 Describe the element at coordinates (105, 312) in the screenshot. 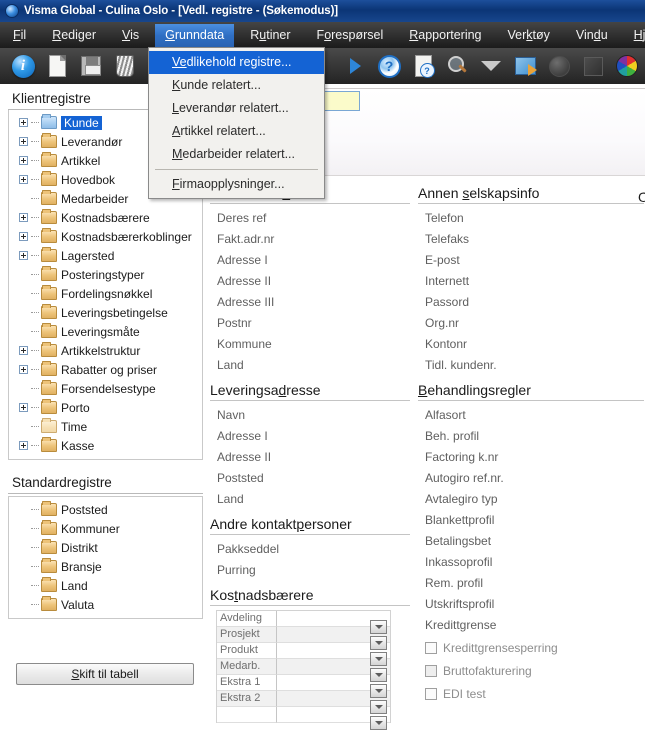

I see `tree-item-leveringsbetingelse: Leveringsbetingelse` at that location.